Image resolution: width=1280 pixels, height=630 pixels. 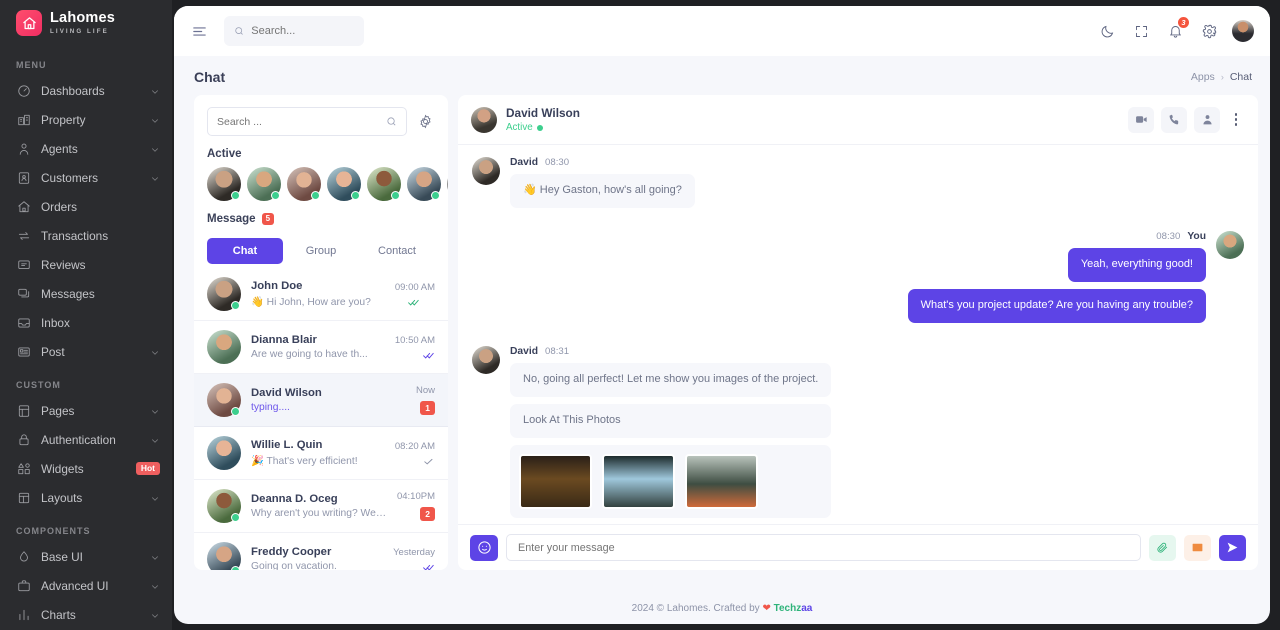 I want to click on menu-toggle-icon, so click(x=199, y=31).